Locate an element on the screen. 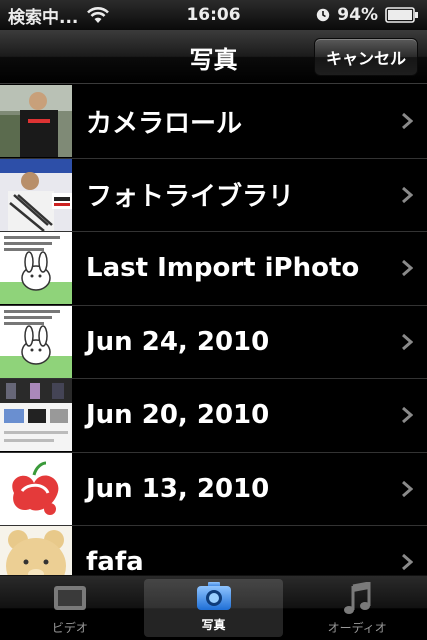 This screenshot has height=640, width=427. tab-video: ビデオ is located at coordinates (70, 608).